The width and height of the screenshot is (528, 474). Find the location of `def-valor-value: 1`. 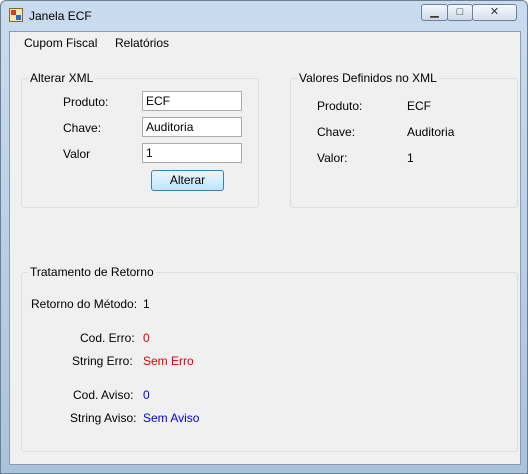

def-valor-value: 1 is located at coordinates (410, 158).